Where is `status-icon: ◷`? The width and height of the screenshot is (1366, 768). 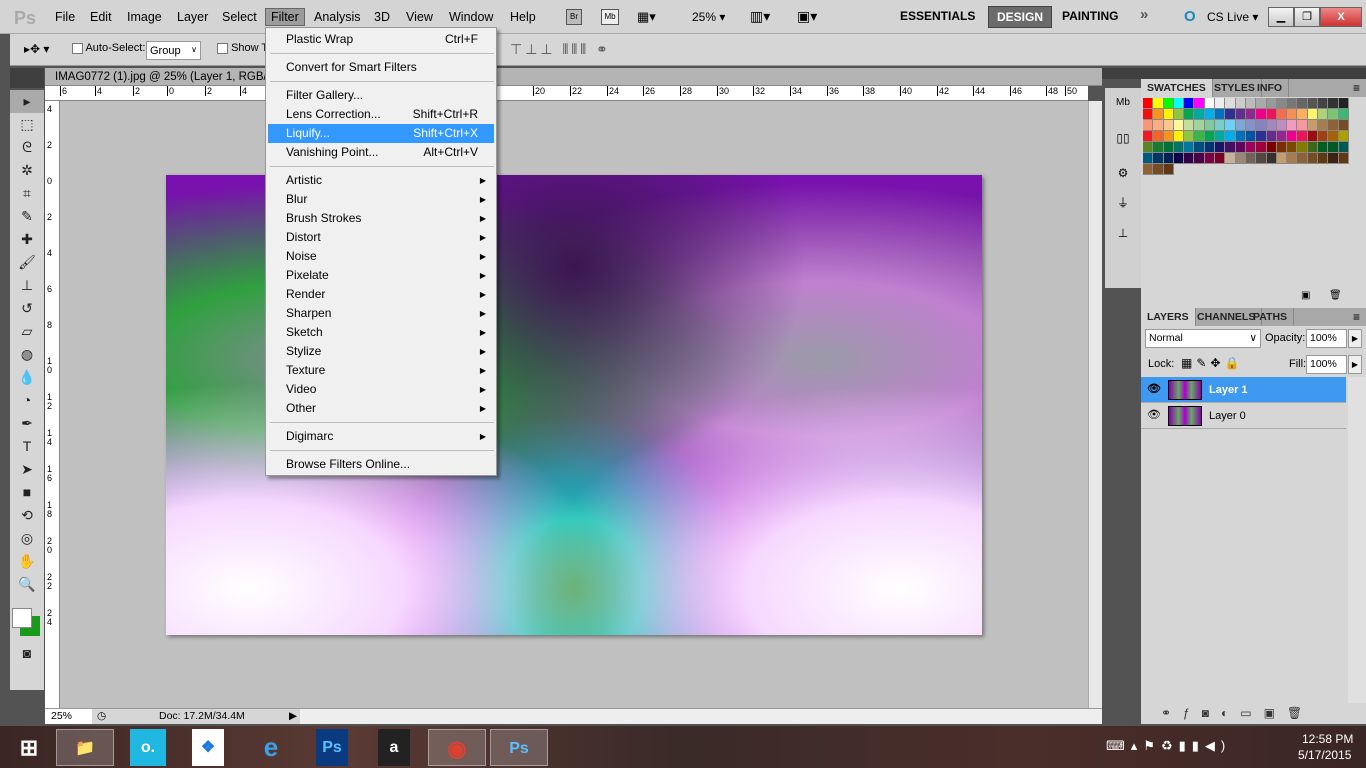
status-icon: ◷ is located at coordinates (101, 716).